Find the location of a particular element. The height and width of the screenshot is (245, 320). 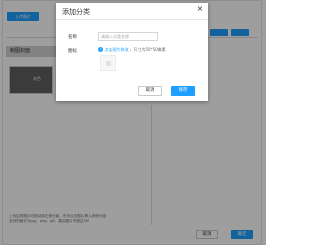

dialog-header-divider is located at coordinates (132, 19).